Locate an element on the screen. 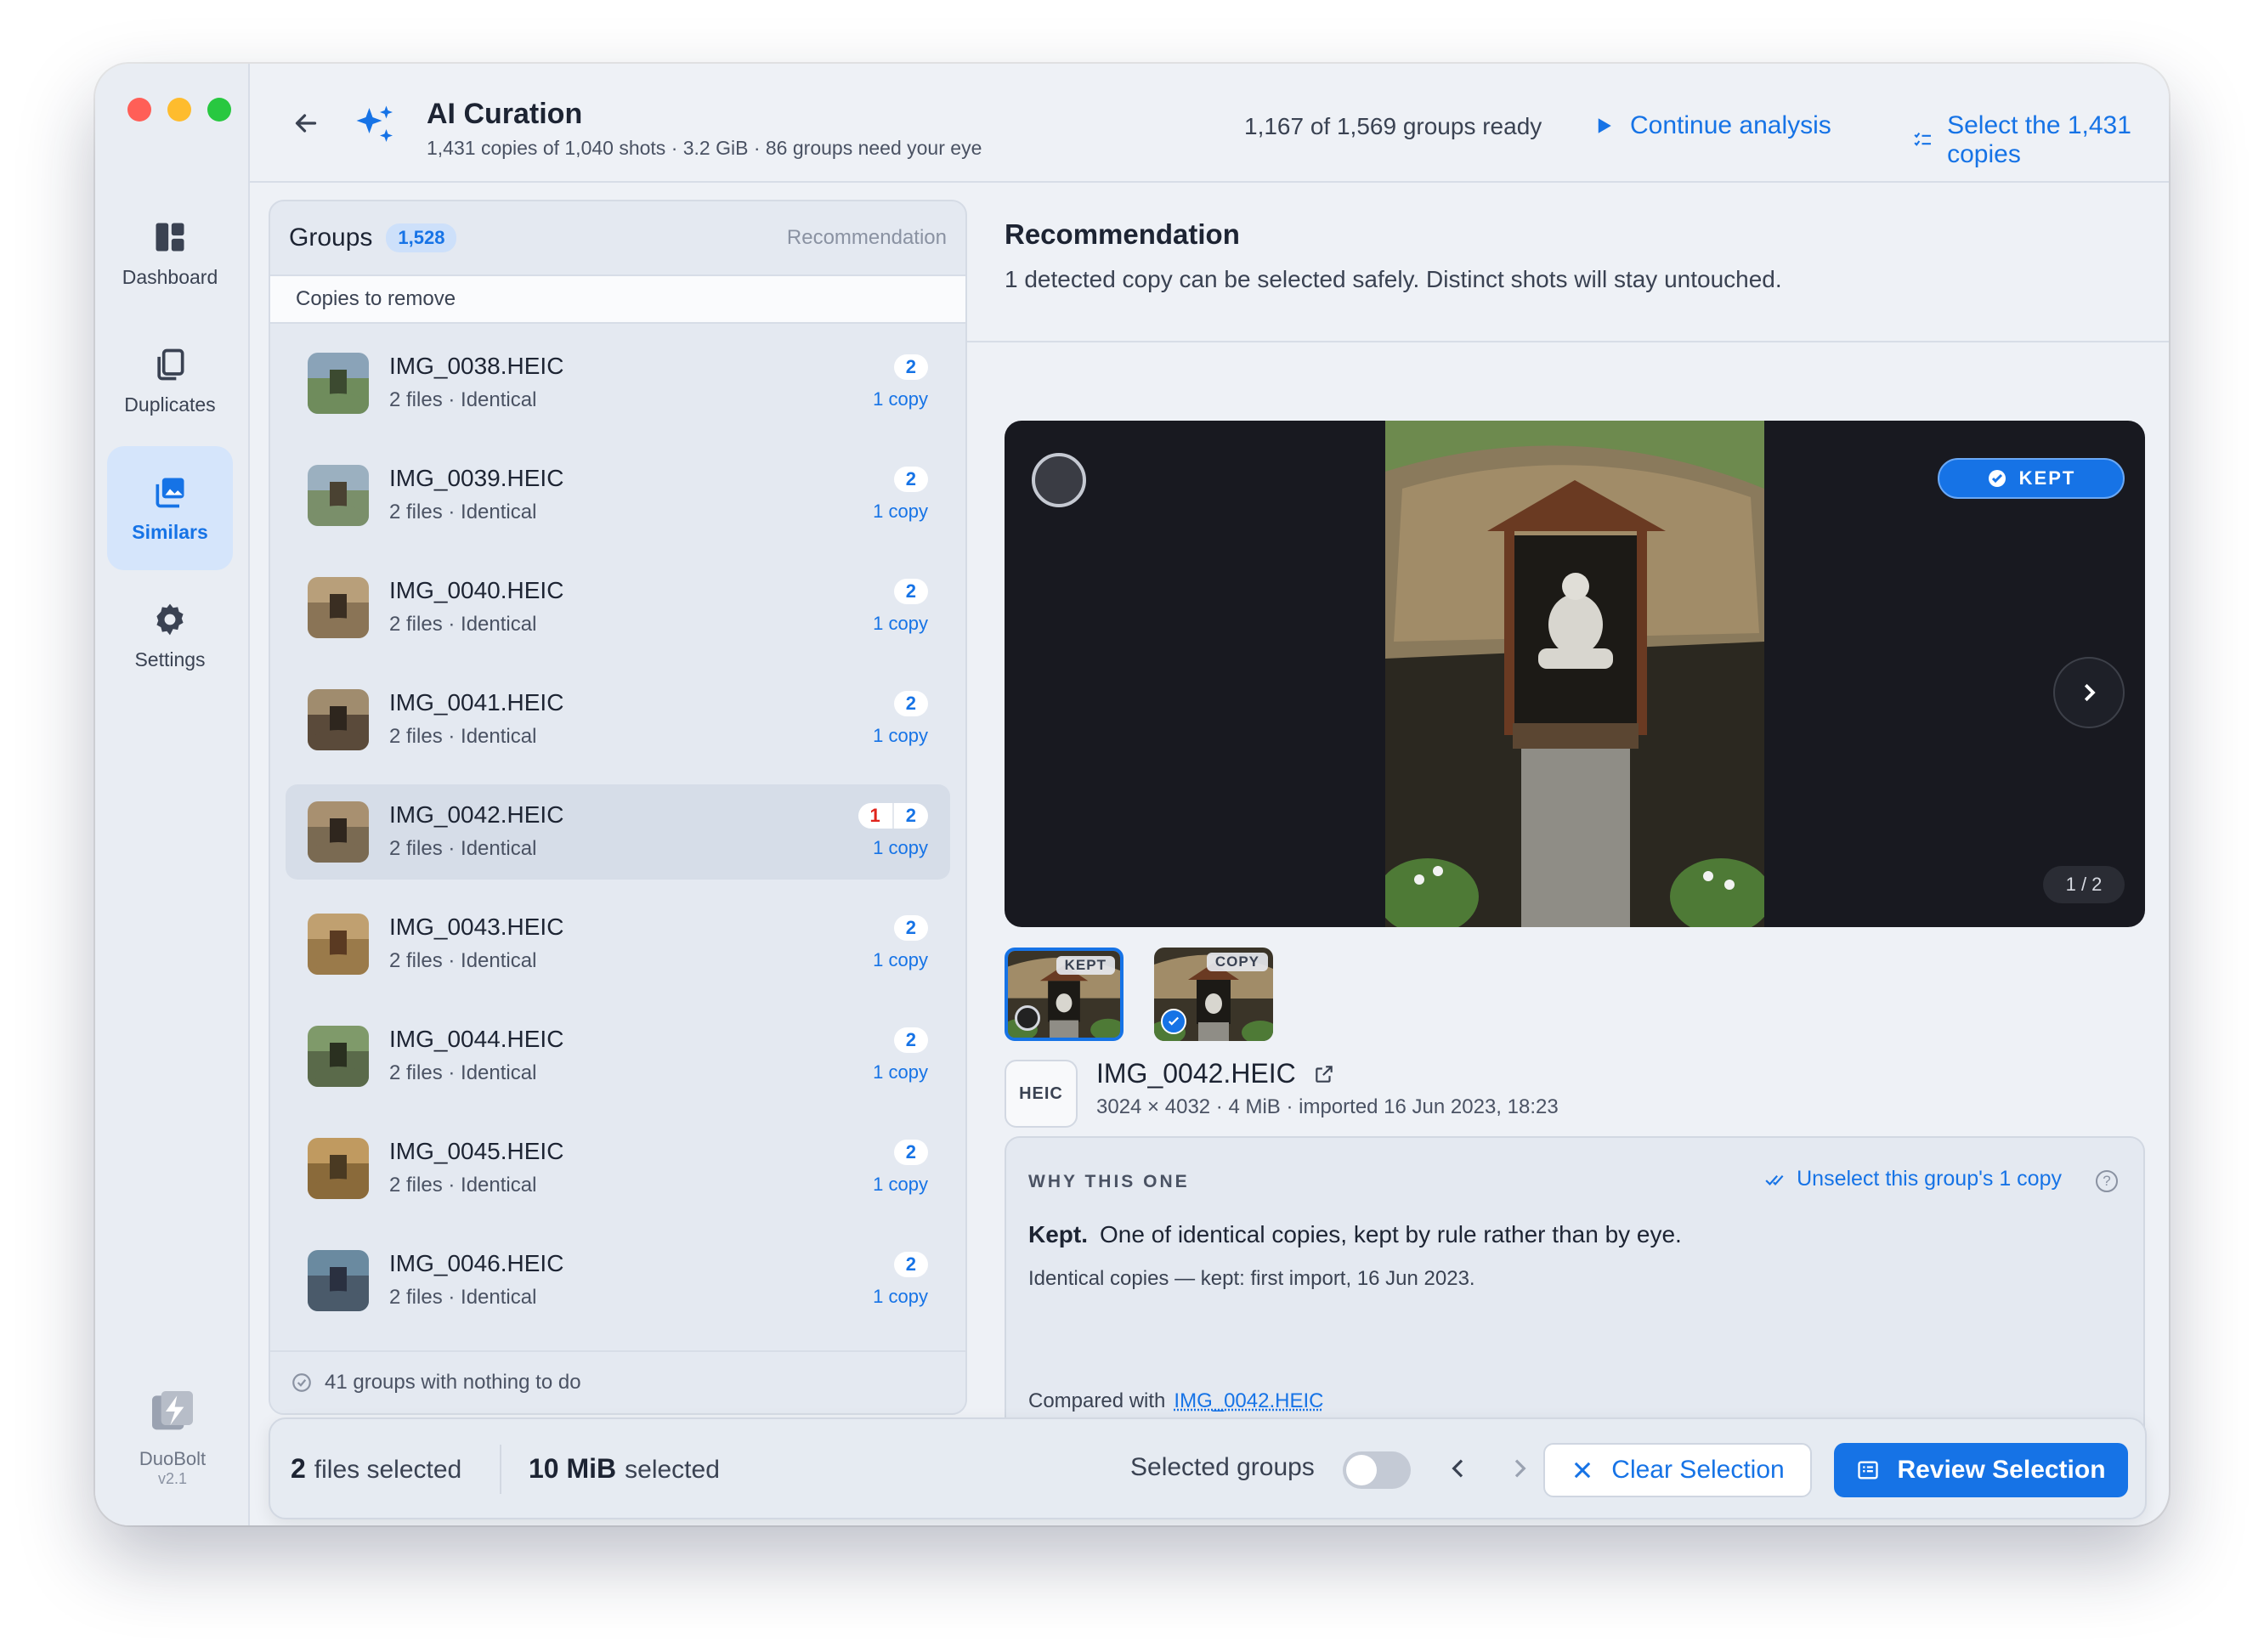 The image size is (2264, 1652). select-copies-button: Select the 1,431 copies is located at coordinates (2040, 140).